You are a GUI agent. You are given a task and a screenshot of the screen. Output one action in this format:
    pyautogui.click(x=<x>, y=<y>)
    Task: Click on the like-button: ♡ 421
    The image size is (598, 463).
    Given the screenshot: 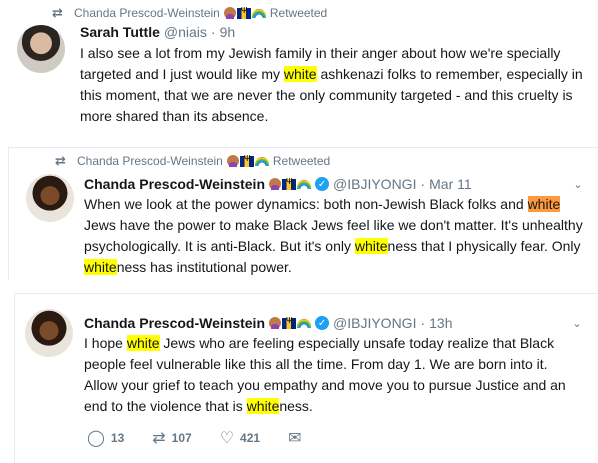 What is the action you would take?
    pyautogui.click(x=240, y=438)
    